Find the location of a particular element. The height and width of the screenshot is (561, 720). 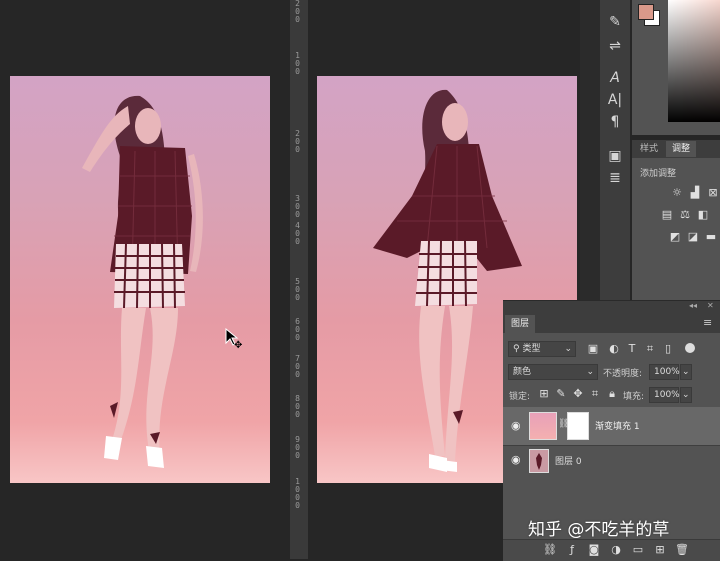

tab-layers: 图层 is located at coordinates (520, 324).